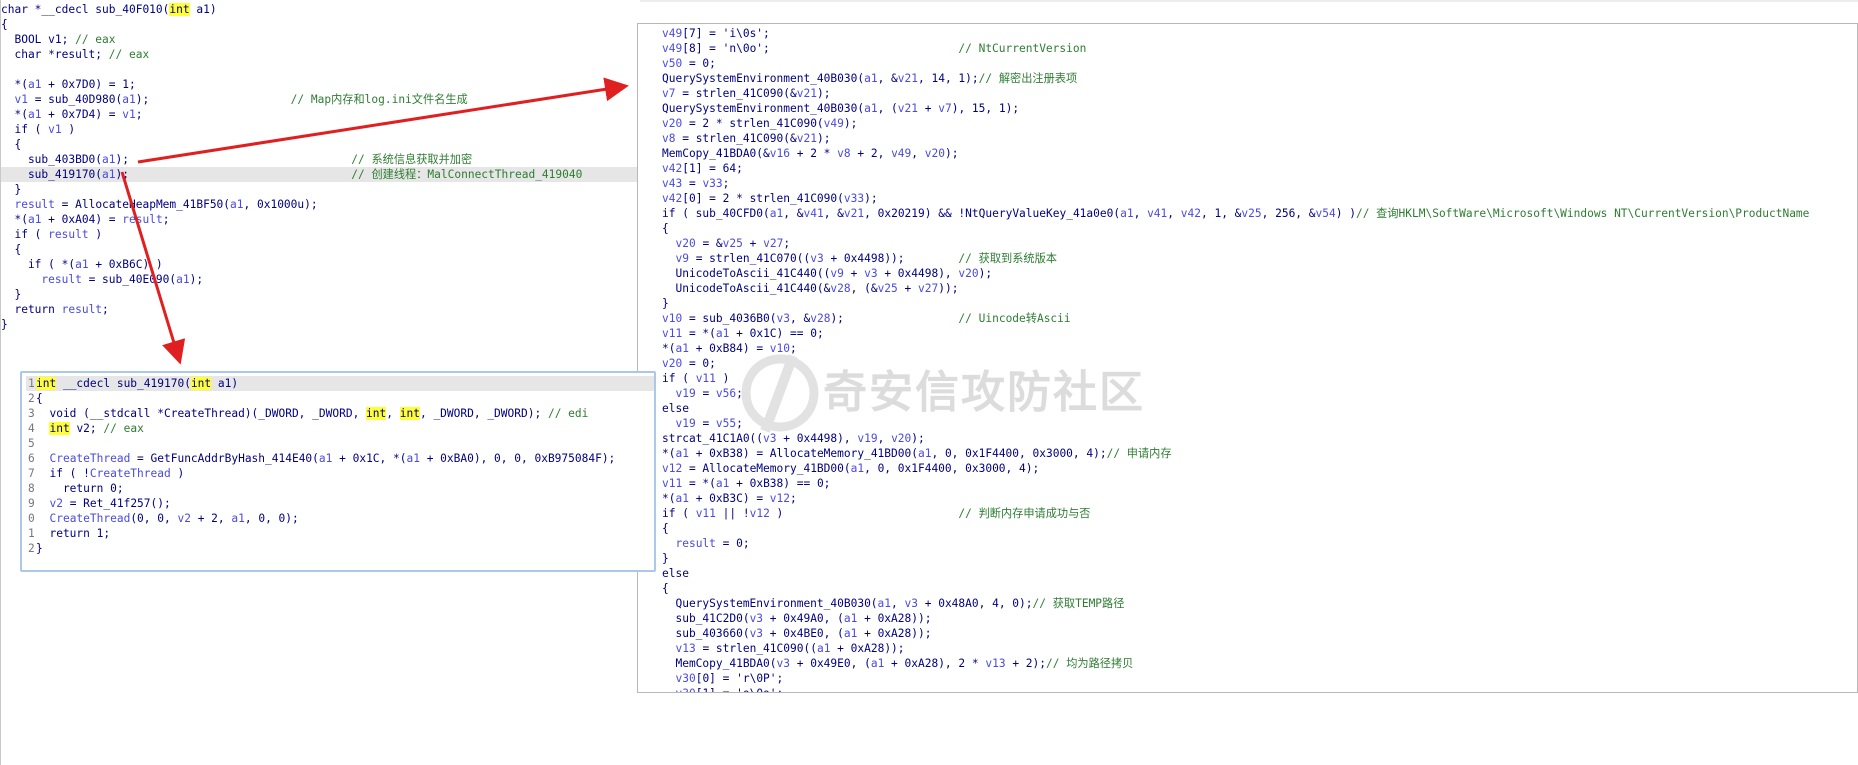 Image resolution: width=1858 pixels, height=765 pixels. I want to click on code-identifier: CreateThread, so click(89, 458).